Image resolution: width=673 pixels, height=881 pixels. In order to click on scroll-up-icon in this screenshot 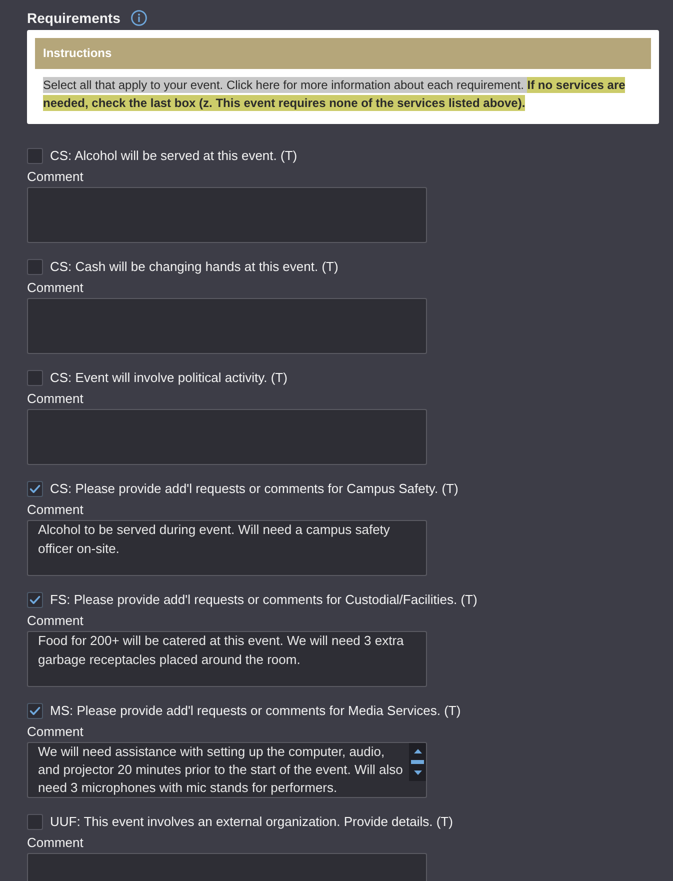, I will do `click(417, 751)`.